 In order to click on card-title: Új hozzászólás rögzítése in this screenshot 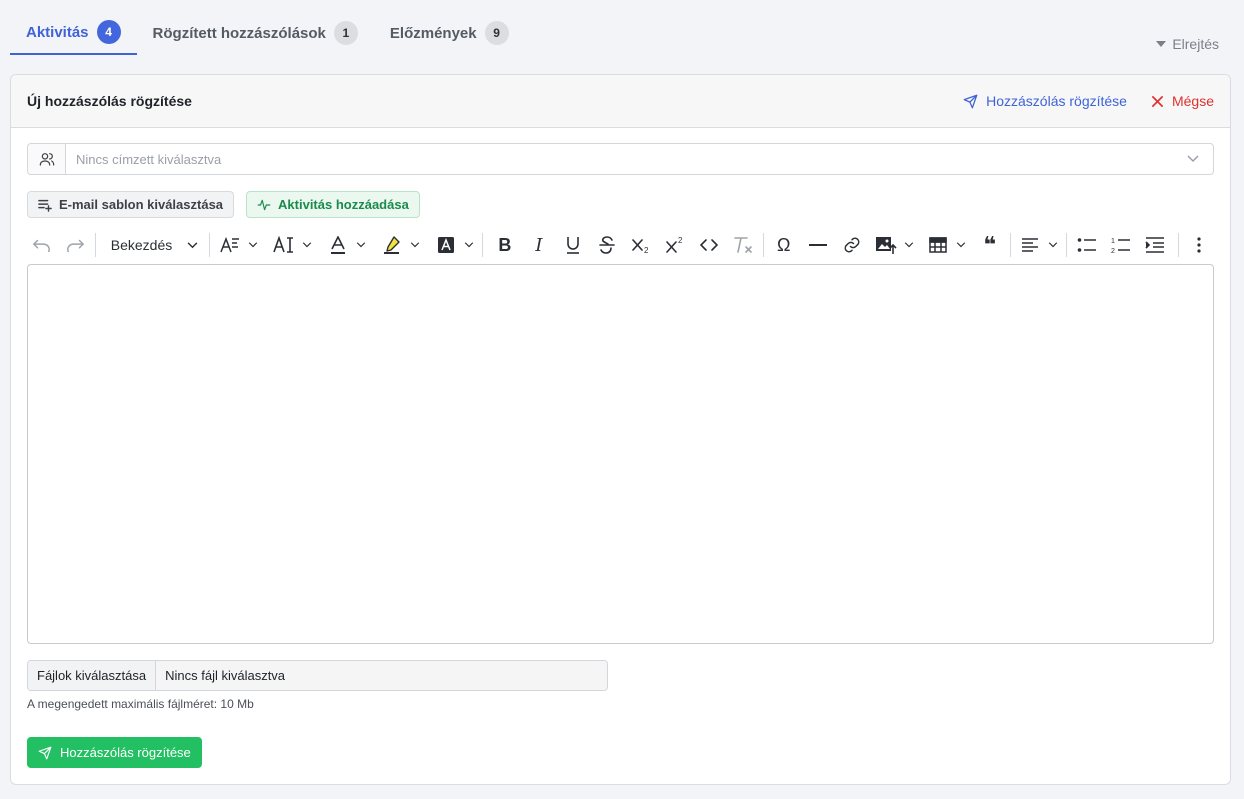, I will do `click(109, 101)`.